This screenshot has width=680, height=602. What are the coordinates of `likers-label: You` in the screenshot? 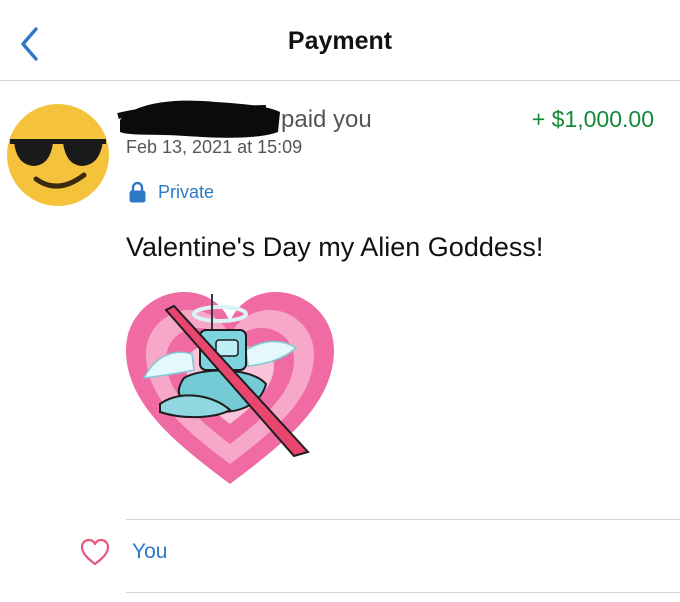 It's located at (149, 552).